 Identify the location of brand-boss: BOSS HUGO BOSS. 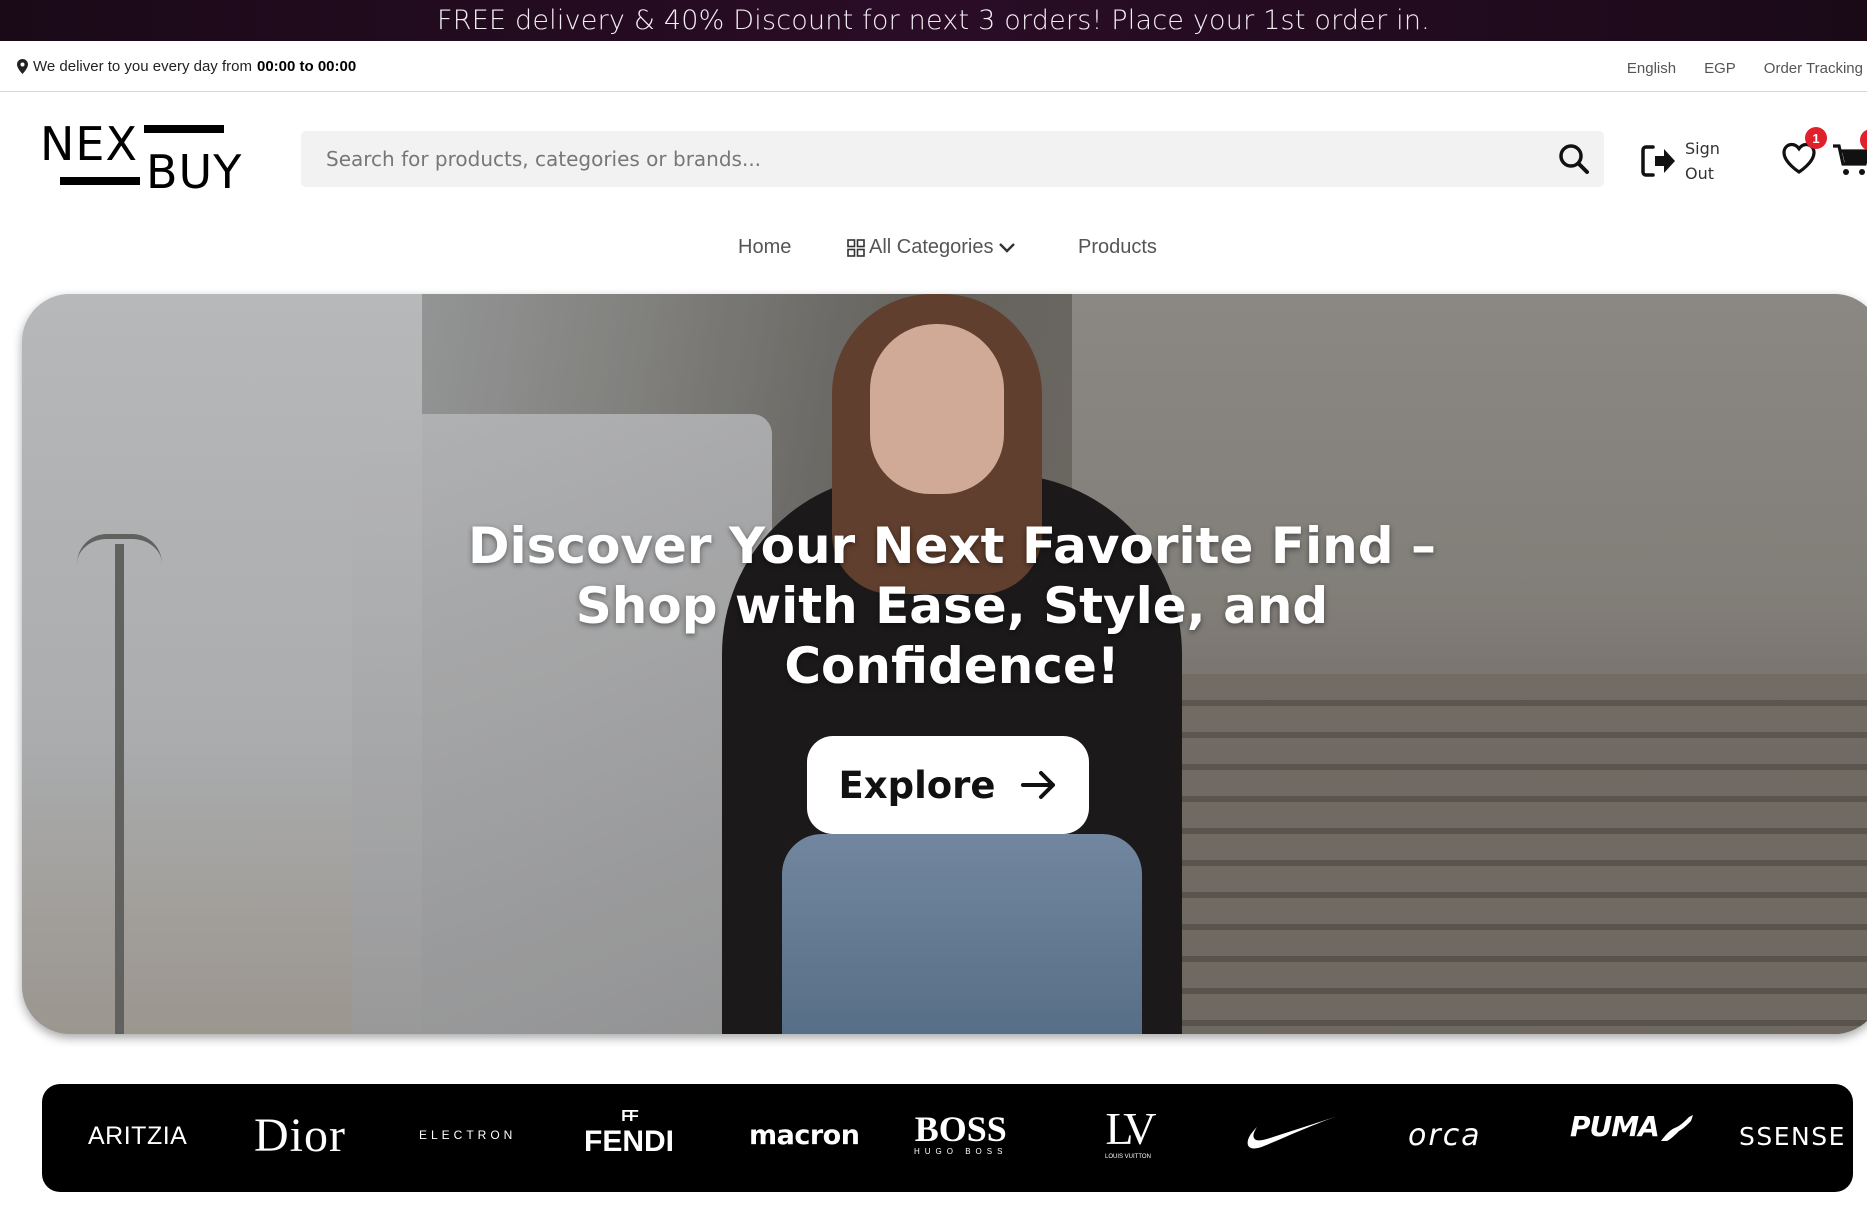
(961, 1133).